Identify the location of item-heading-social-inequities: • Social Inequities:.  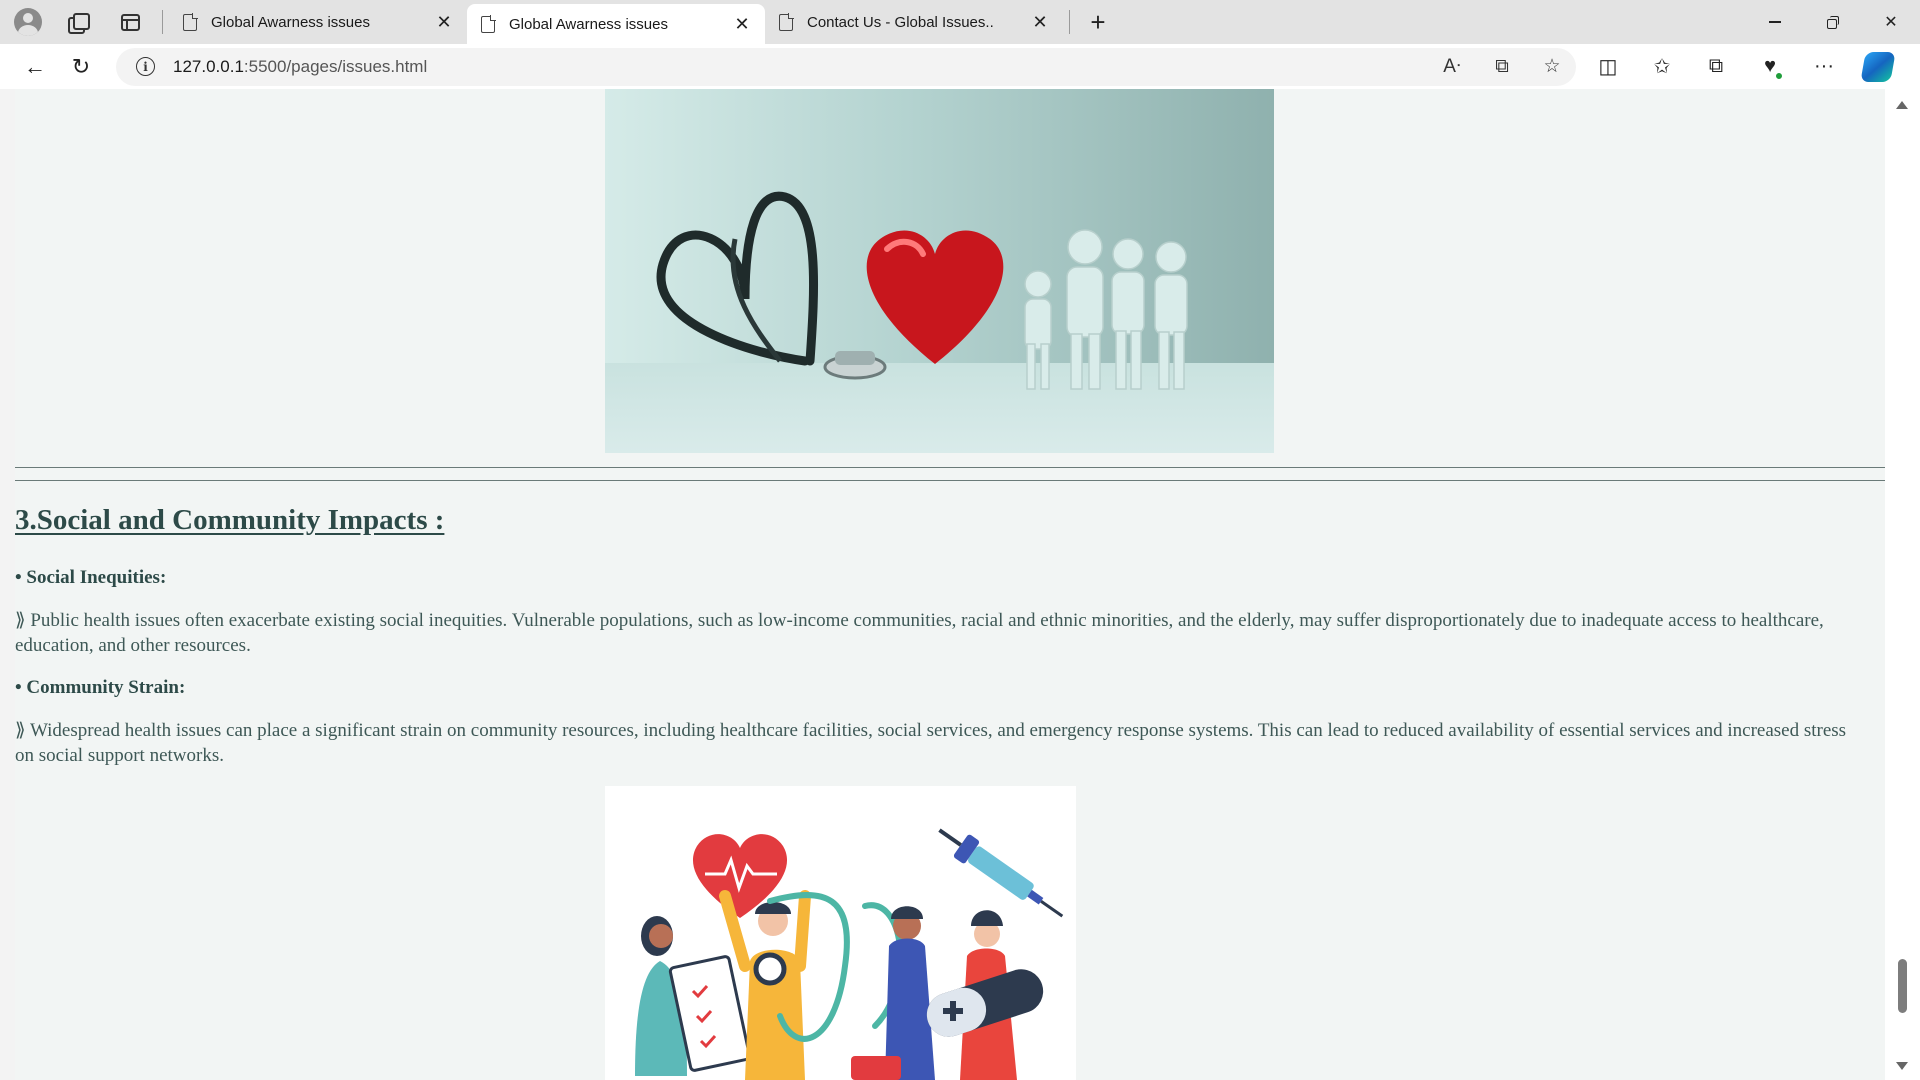
(91, 577).